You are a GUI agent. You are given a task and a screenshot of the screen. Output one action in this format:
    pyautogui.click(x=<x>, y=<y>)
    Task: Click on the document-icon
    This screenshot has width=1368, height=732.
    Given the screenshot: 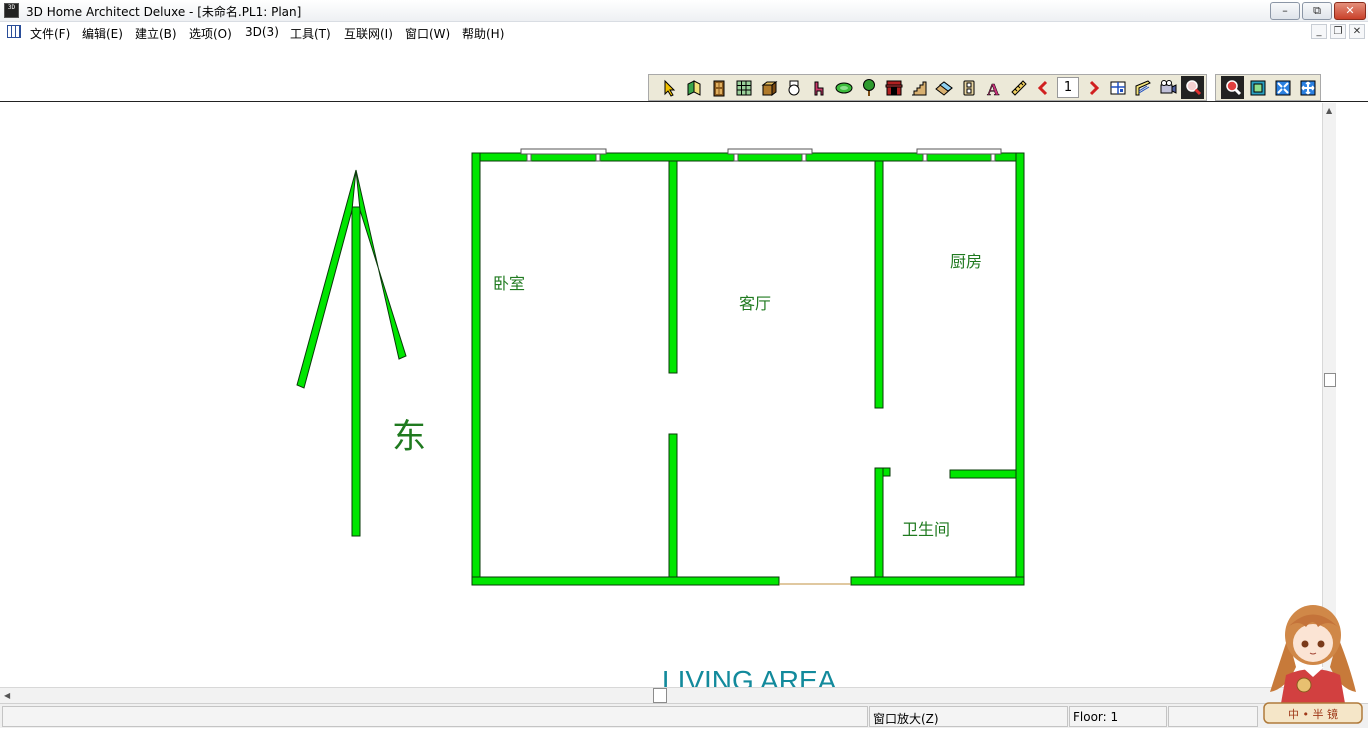 What is the action you would take?
    pyautogui.click(x=14, y=31)
    